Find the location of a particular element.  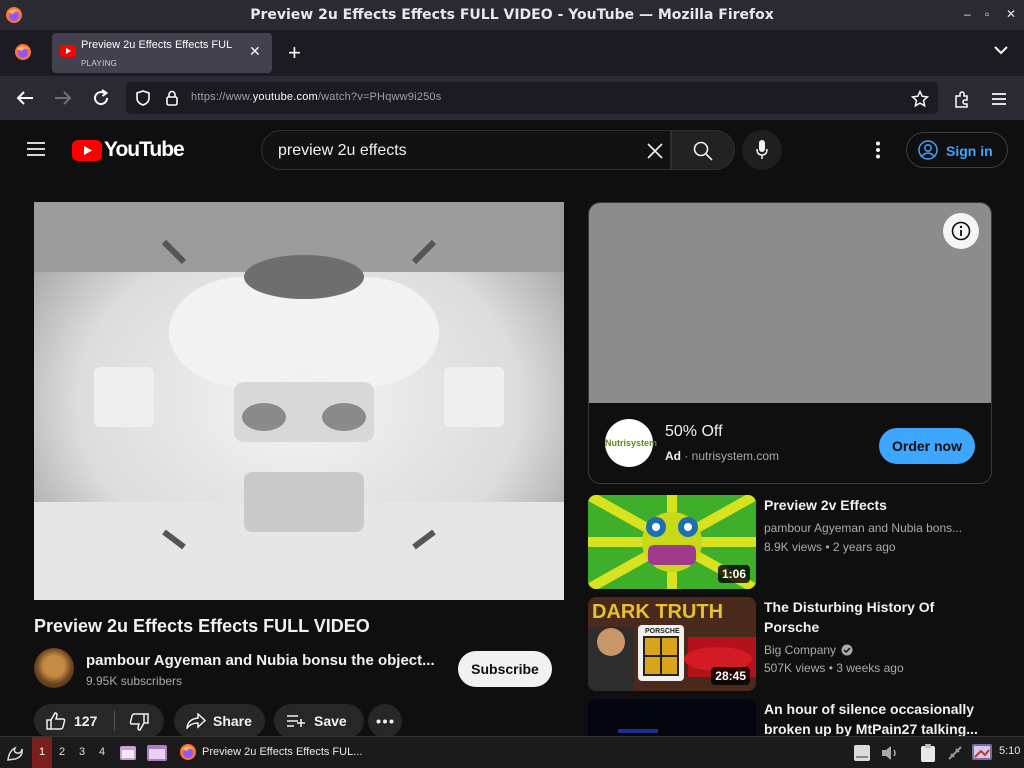

start-menu-icon is located at coordinates (15, 753).